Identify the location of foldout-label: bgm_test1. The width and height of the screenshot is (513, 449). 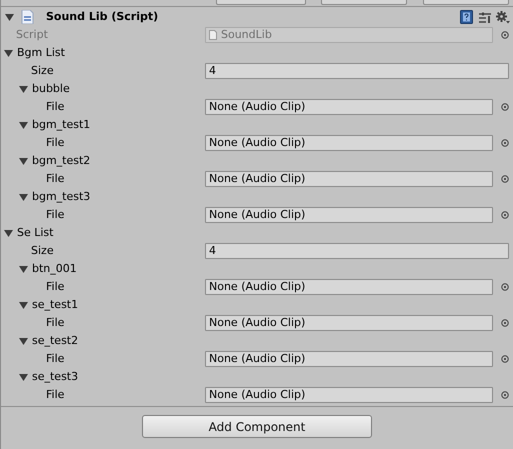
(61, 125).